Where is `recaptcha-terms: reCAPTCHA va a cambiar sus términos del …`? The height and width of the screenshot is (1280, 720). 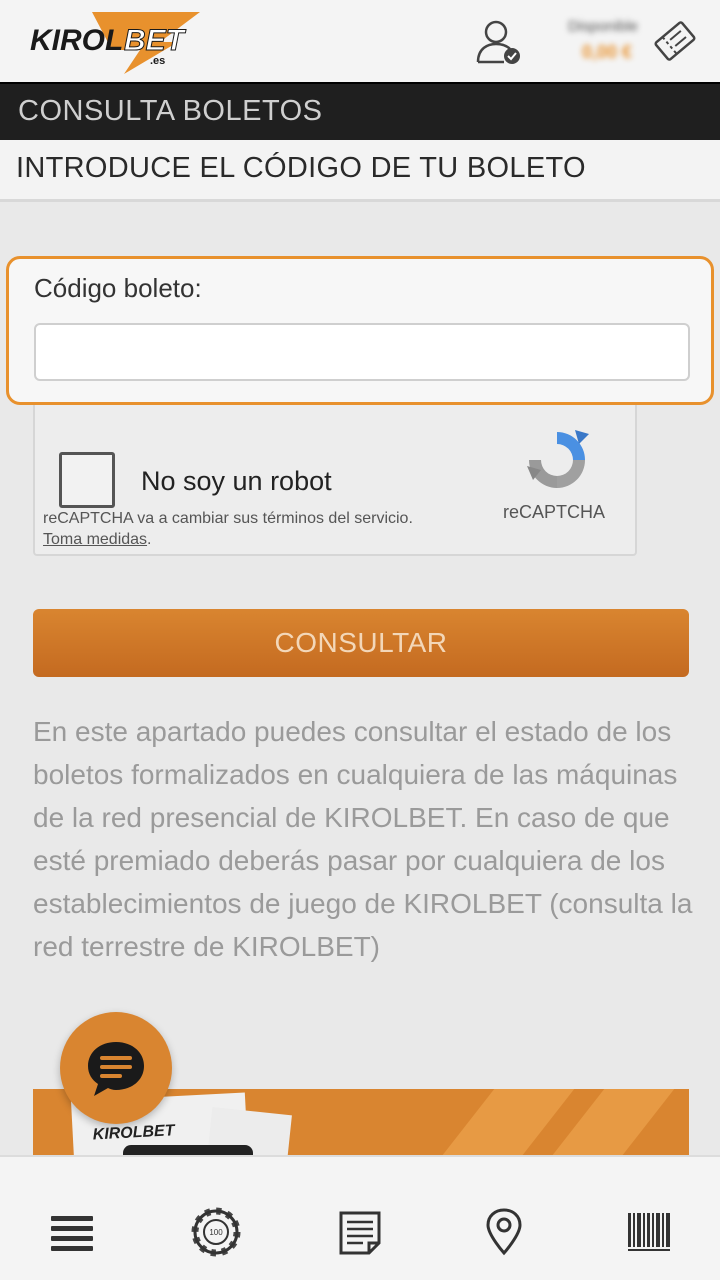
recaptcha-terms: reCAPTCHA va a cambiar sus términos del … is located at coordinates (228, 529).